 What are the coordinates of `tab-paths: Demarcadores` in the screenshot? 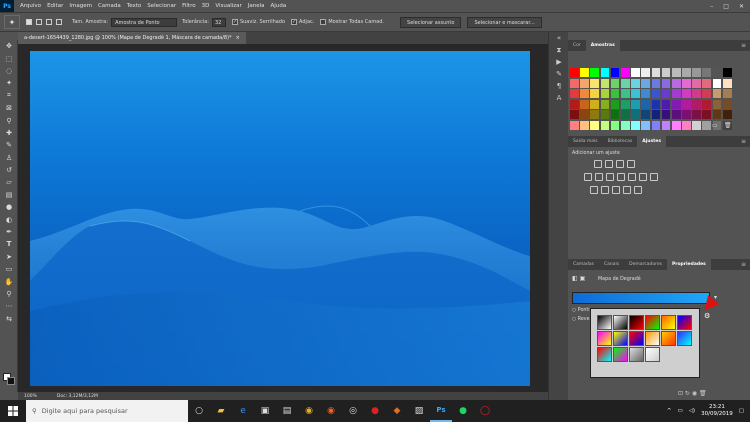 It's located at (645, 264).